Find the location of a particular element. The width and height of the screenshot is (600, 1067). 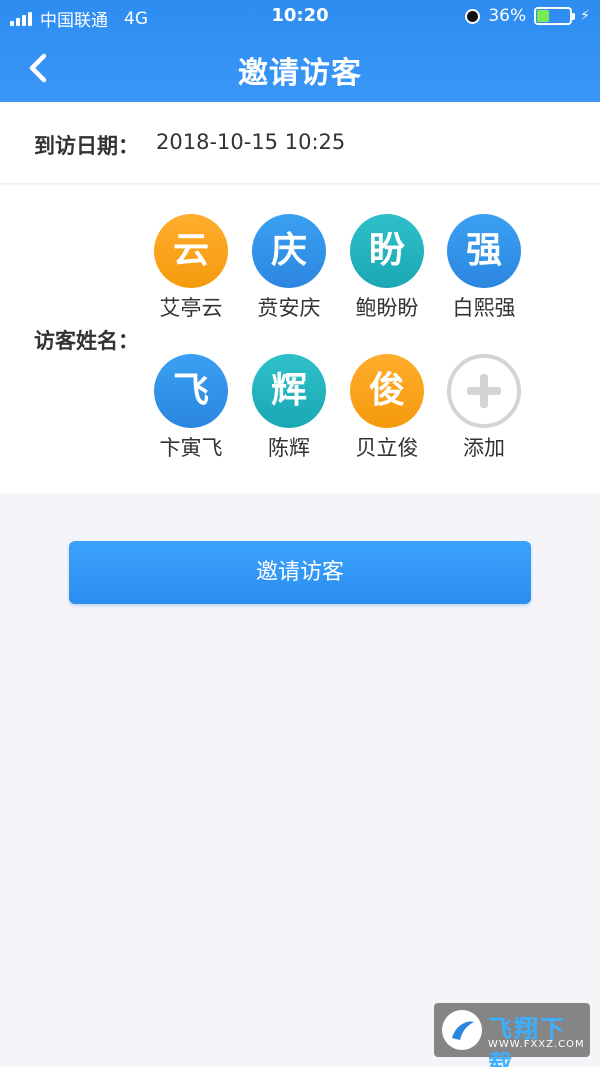

page-title: 邀请访客 is located at coordinates (300, 73).